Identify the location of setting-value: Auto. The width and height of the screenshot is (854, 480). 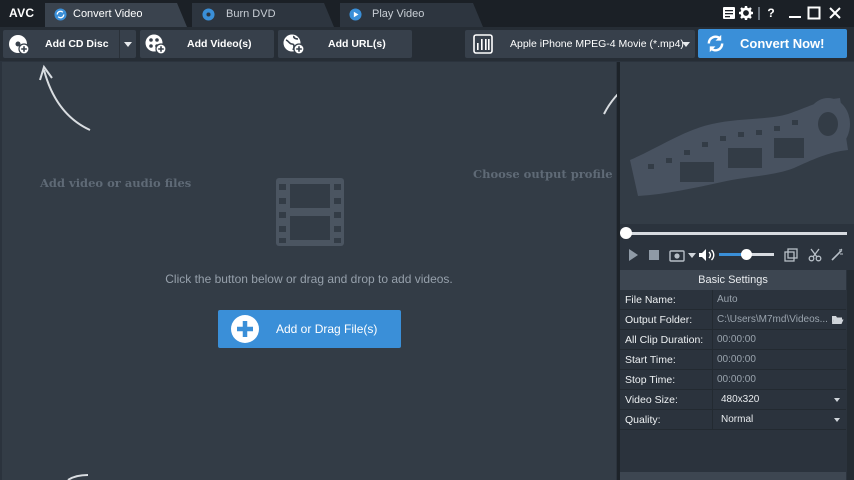
(727, 299).